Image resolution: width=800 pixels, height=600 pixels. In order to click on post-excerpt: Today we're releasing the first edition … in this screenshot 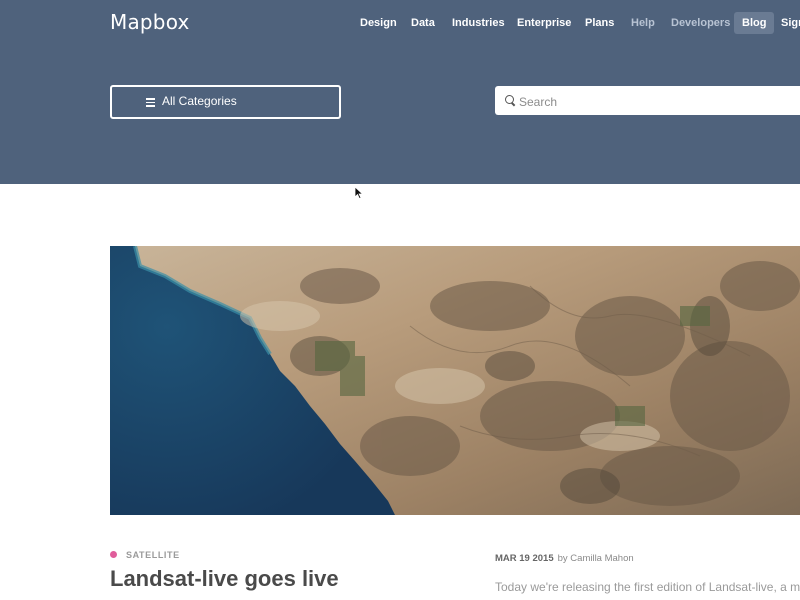, I will do `click(647, 587)`.